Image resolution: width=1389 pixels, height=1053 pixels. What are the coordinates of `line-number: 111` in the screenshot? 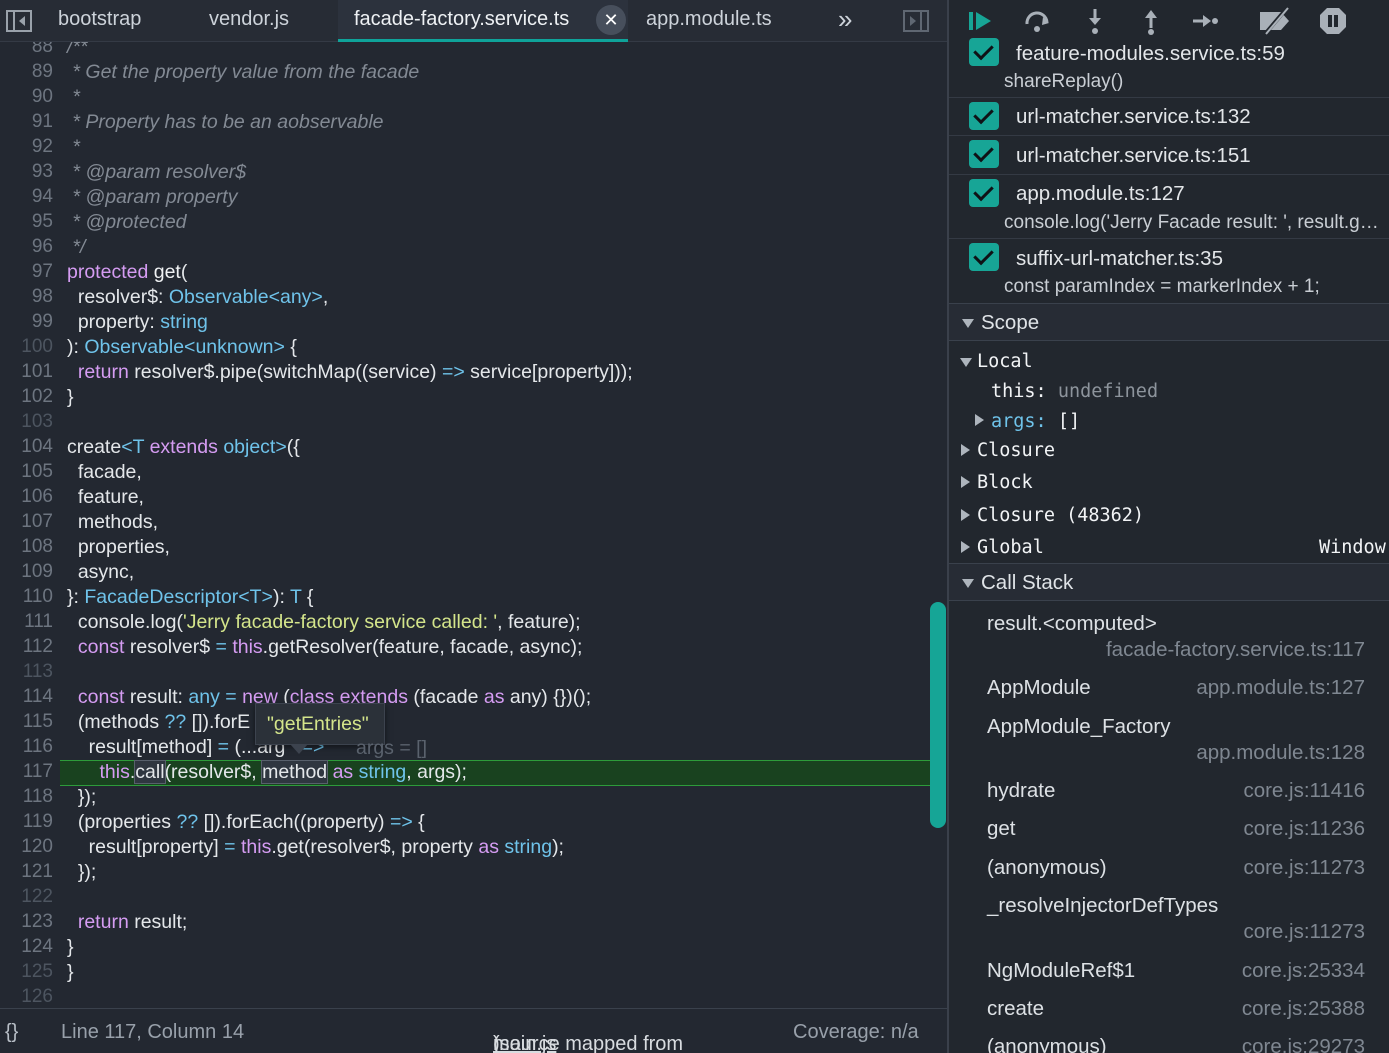 It's located at (26, 622).